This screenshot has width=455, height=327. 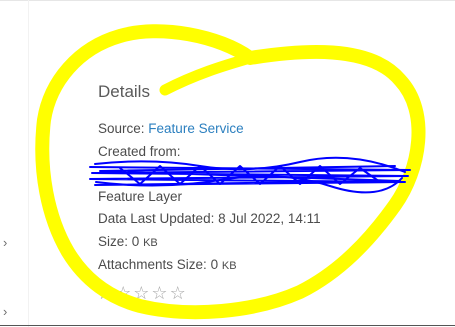 What do you see at coordinates (214, 264) in the screenshot?
I see `attachments-size-value: 0` at bounding box center [214, 264].